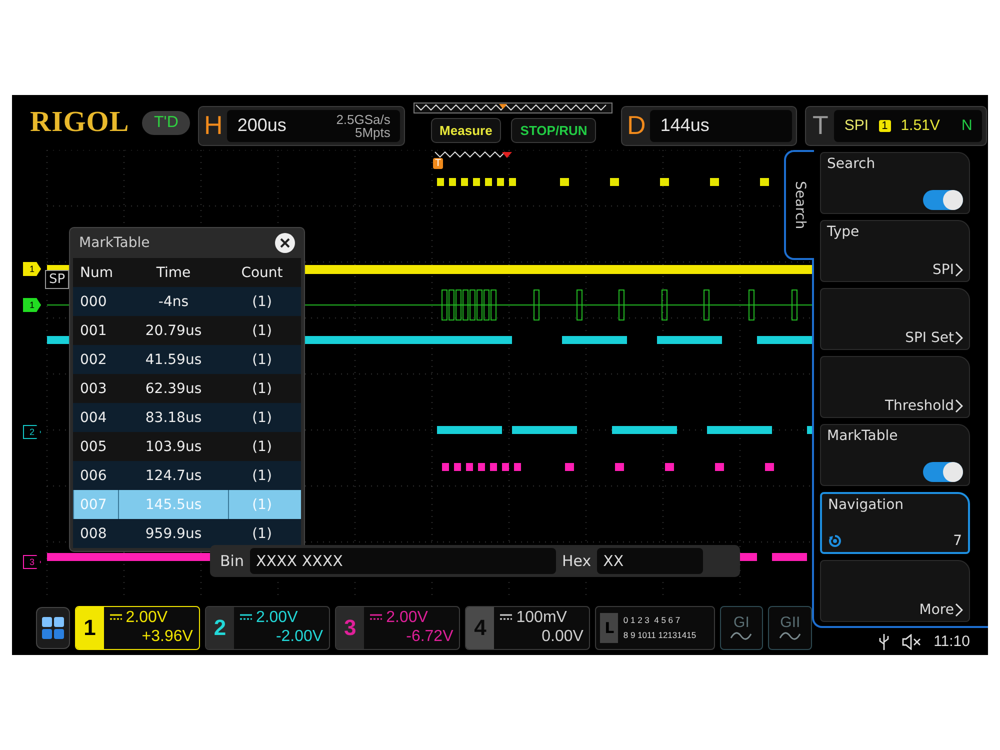  Describe the element at coordinates (397, 628) in the screenshot. I see `channel-panel: 3 2.00V -6.72V` at that location.